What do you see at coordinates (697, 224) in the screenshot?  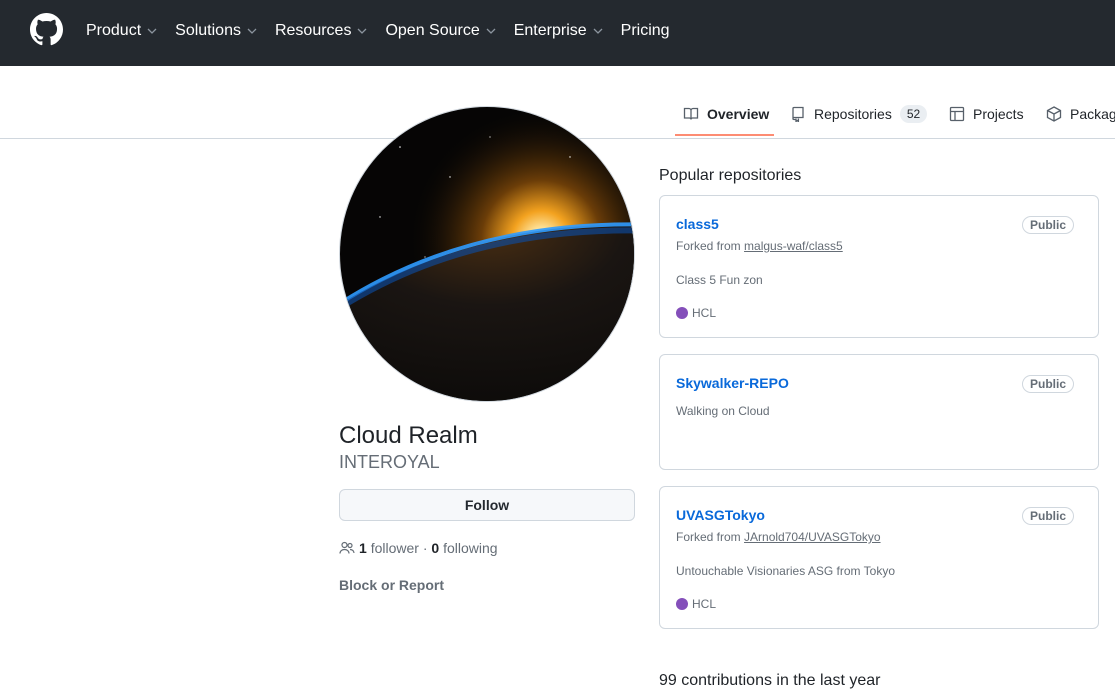 I see `repo-name-link: class5` at bounding box center [697, 224].